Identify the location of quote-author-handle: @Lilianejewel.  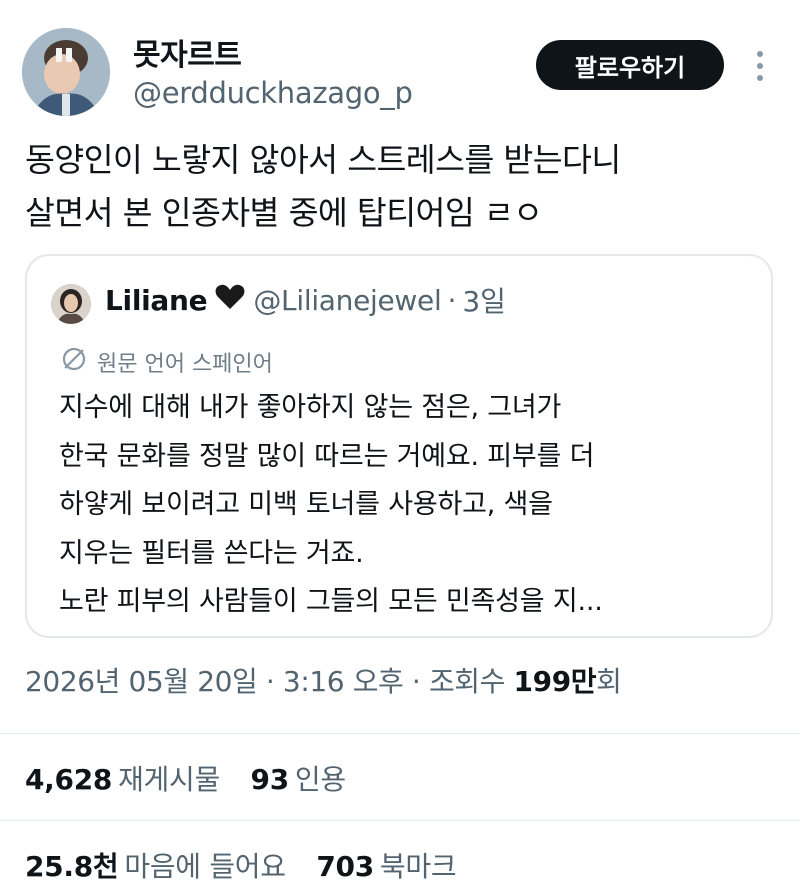
(347, 300).